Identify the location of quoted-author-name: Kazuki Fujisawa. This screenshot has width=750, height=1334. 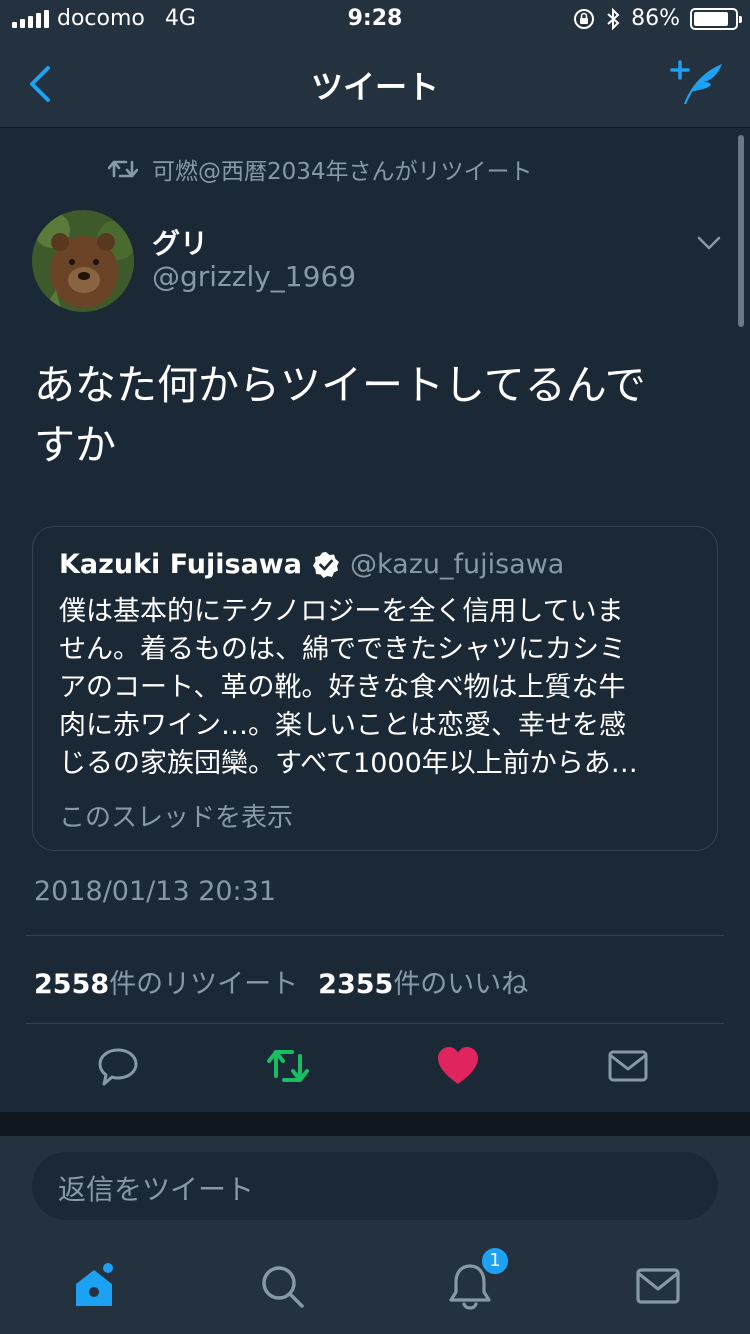
(180, 564).